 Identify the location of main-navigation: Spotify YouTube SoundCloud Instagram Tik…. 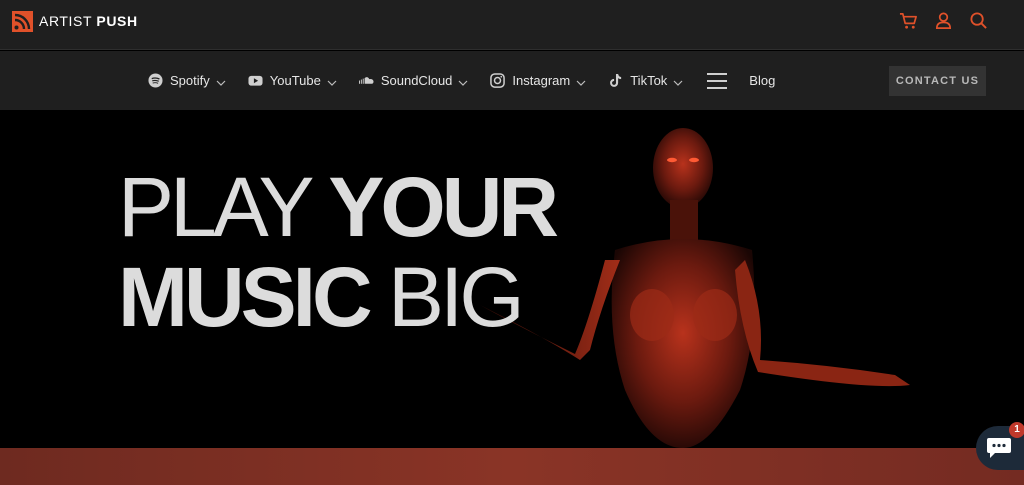
(512, 80).